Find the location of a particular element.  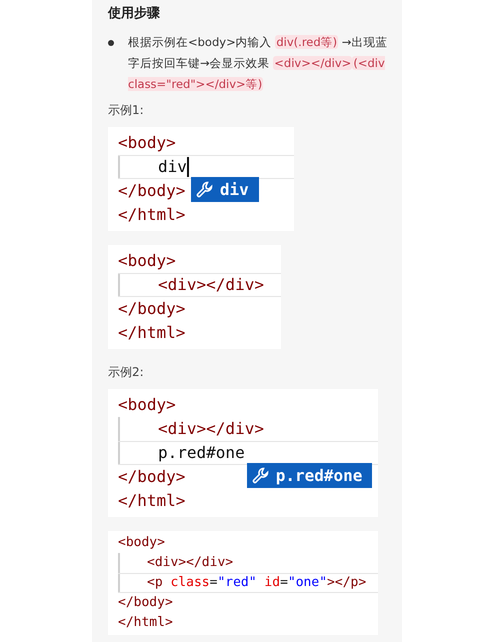

bullet-icon is located at coordinates (111, 43).